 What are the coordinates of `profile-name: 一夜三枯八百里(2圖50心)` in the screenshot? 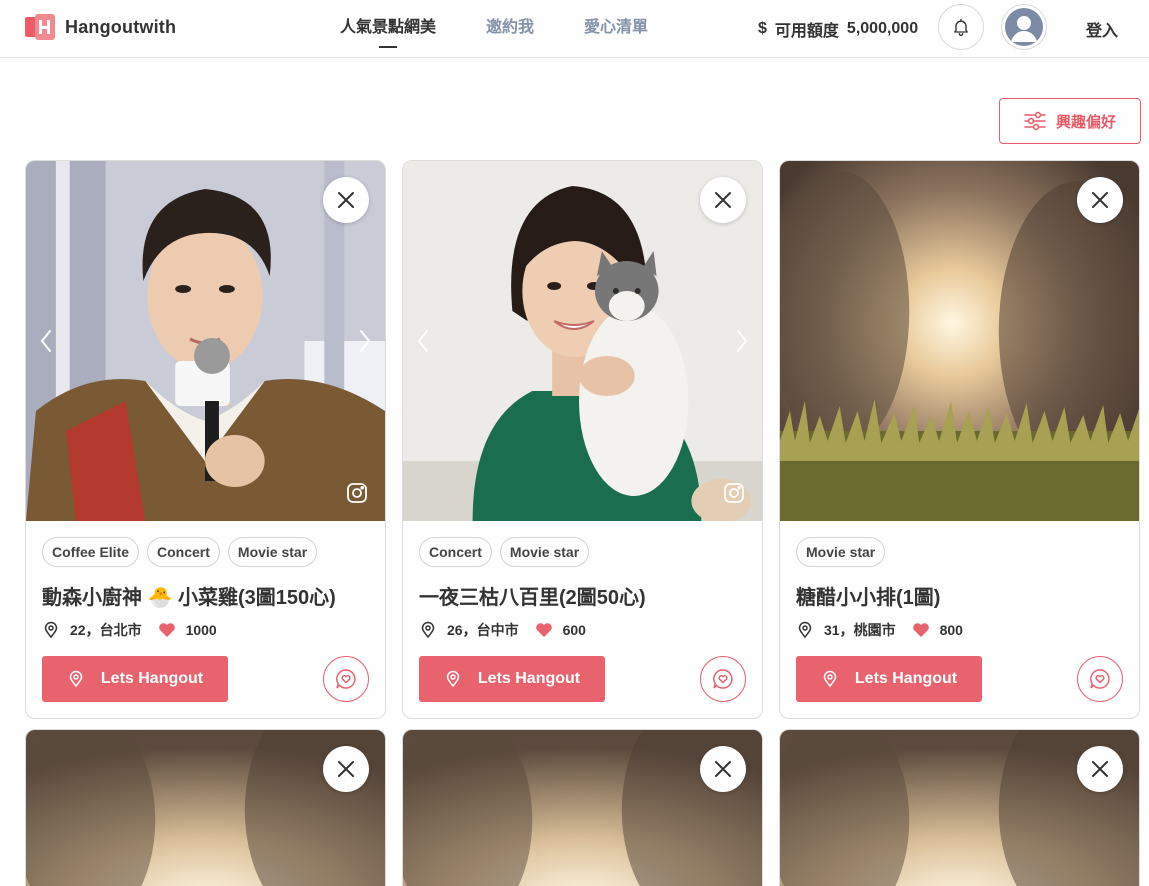 It's located at (532, 598).